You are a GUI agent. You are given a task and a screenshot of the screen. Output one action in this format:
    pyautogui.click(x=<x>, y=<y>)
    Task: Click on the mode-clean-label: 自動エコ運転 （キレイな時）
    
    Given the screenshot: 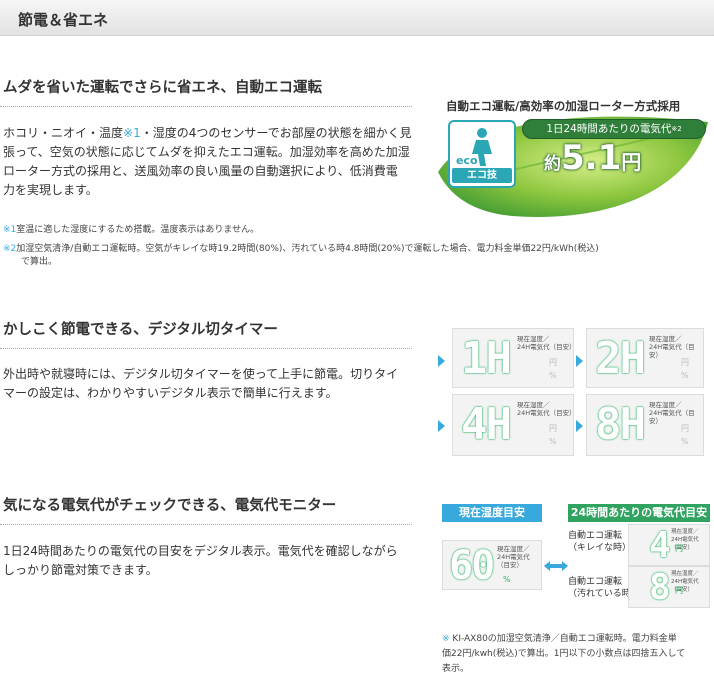 What is the action you would take?
    pyautogui.click(x=600, y=542)
    